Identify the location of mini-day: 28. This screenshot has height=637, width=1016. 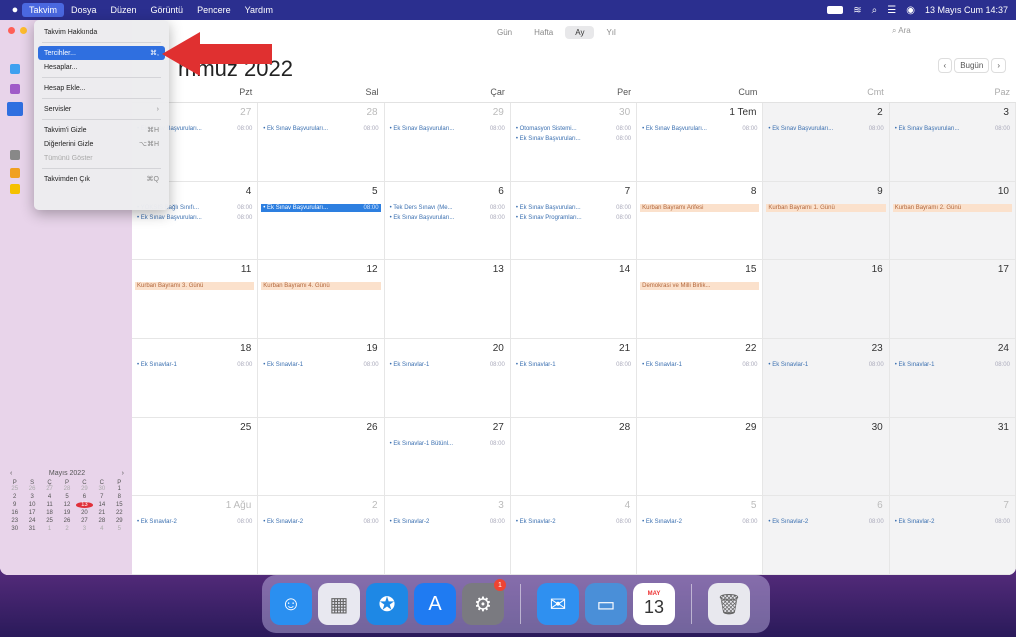
(66, 489).